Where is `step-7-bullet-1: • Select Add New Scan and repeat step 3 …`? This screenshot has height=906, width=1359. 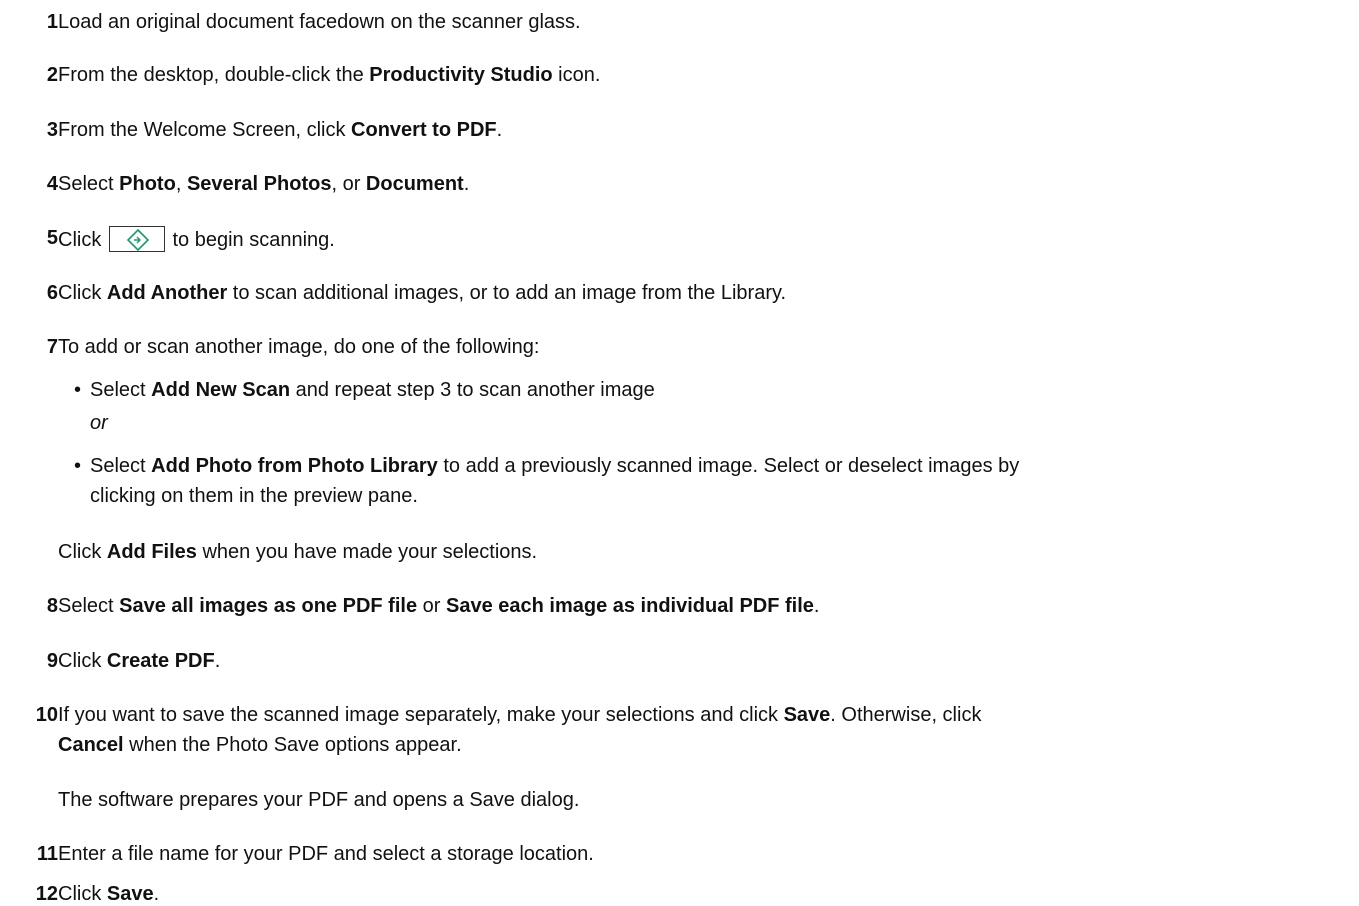 step-7-bullet-1: • Select Add New Scan and repeat step 3 … is located at coordinates (364, 390).